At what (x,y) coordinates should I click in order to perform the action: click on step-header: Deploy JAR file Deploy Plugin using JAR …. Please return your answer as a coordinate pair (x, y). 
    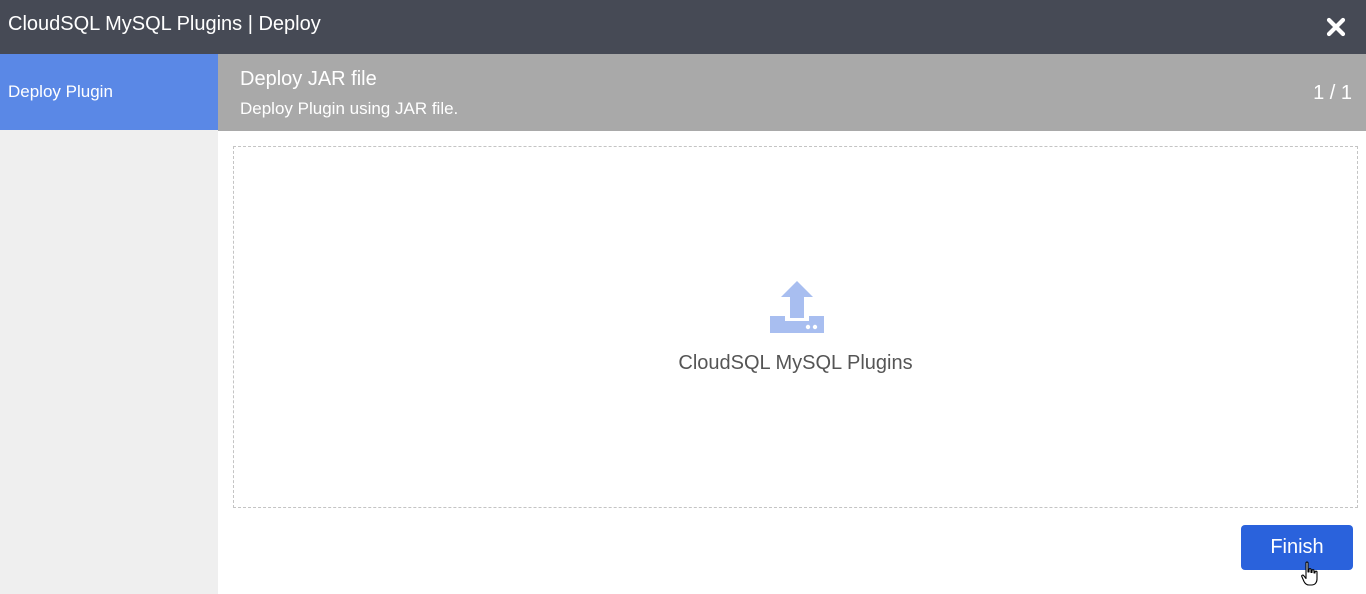
    Looking at the image, I should click on (792, 92).